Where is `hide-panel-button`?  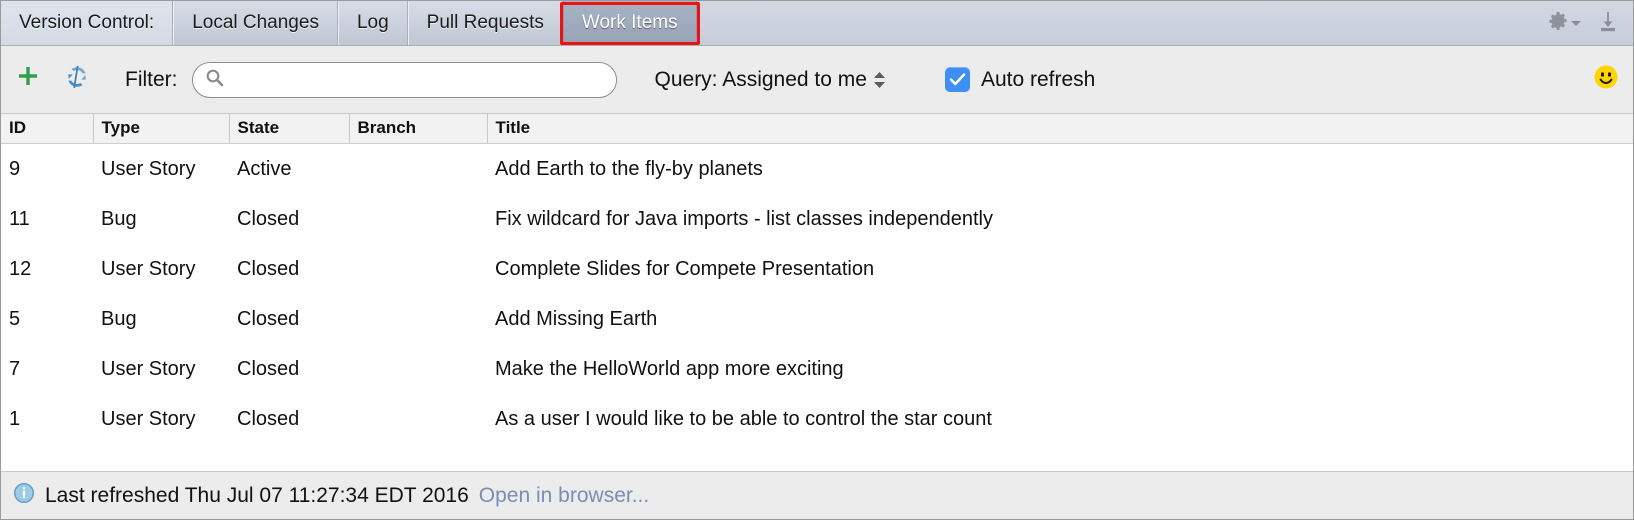
hide-panel-button is located at coordinates (1608, 23).